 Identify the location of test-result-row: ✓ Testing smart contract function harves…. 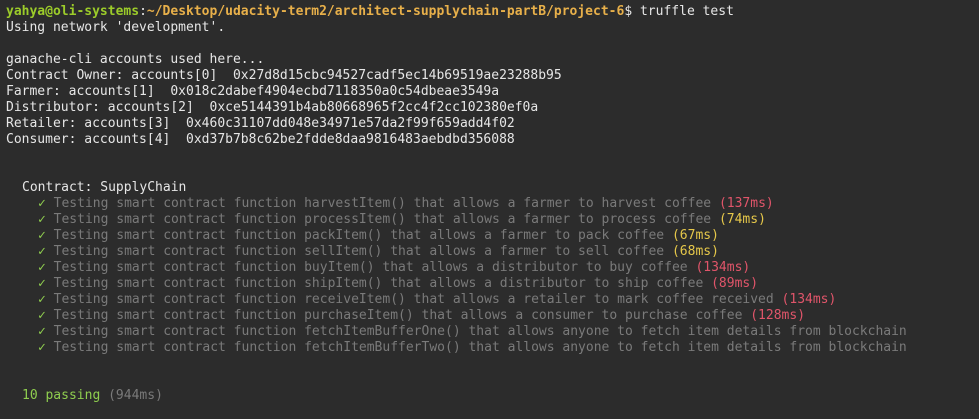
(492, 204).